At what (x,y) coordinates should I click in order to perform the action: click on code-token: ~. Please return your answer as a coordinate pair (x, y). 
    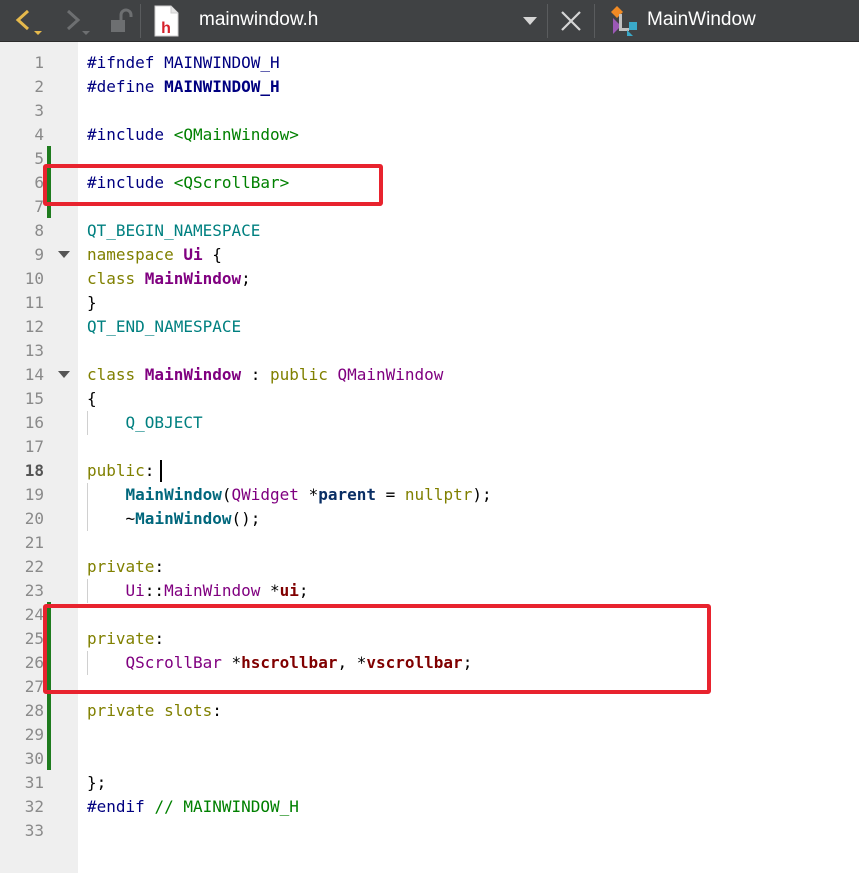
    Looking at the image, I should click on (111, 518).